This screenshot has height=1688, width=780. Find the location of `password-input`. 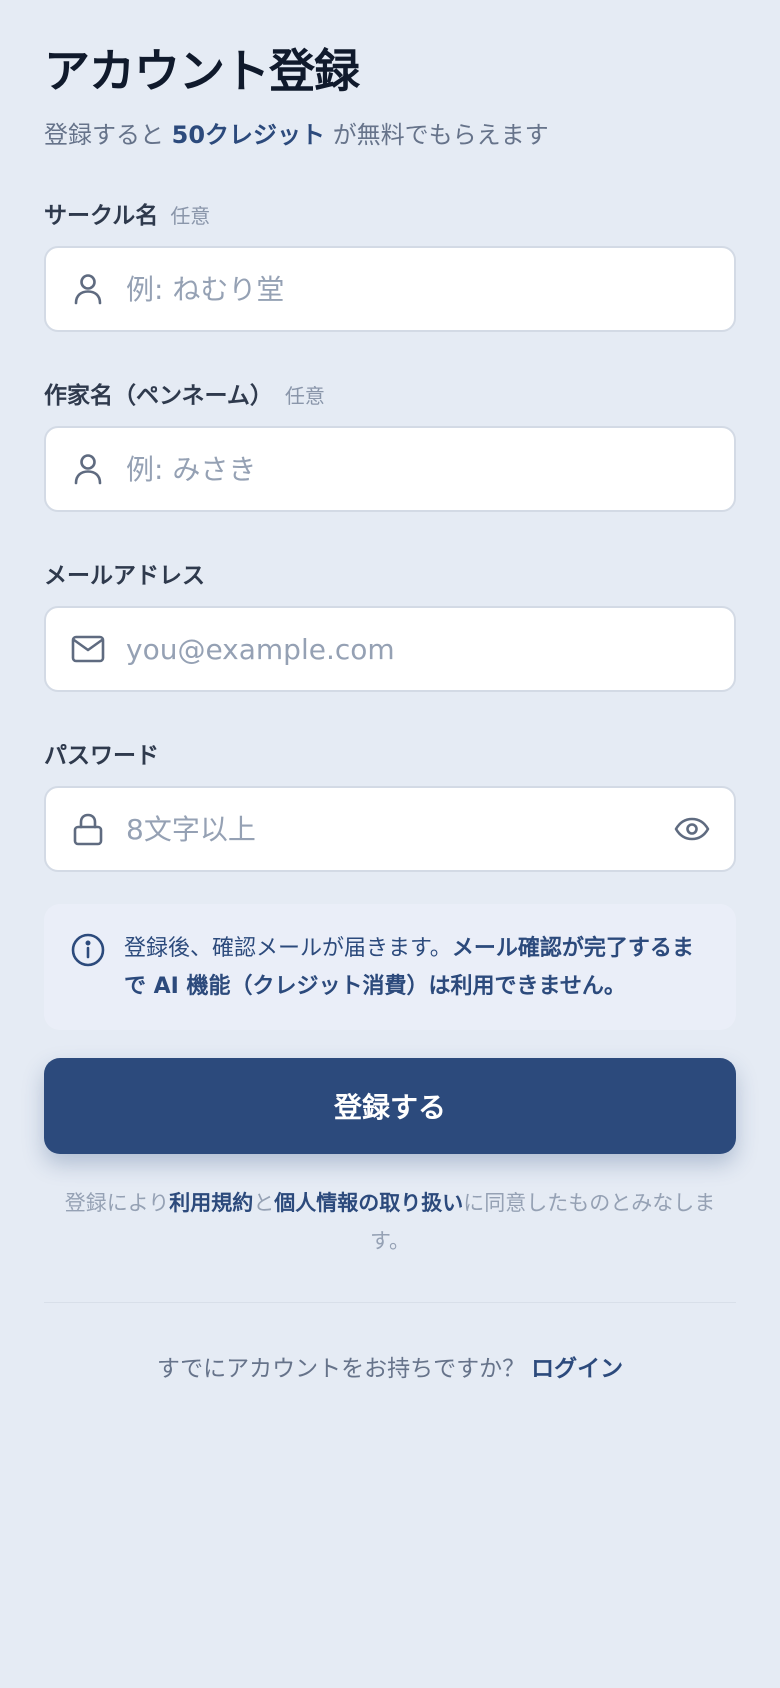

password-input is located at coordinates (399, 829).